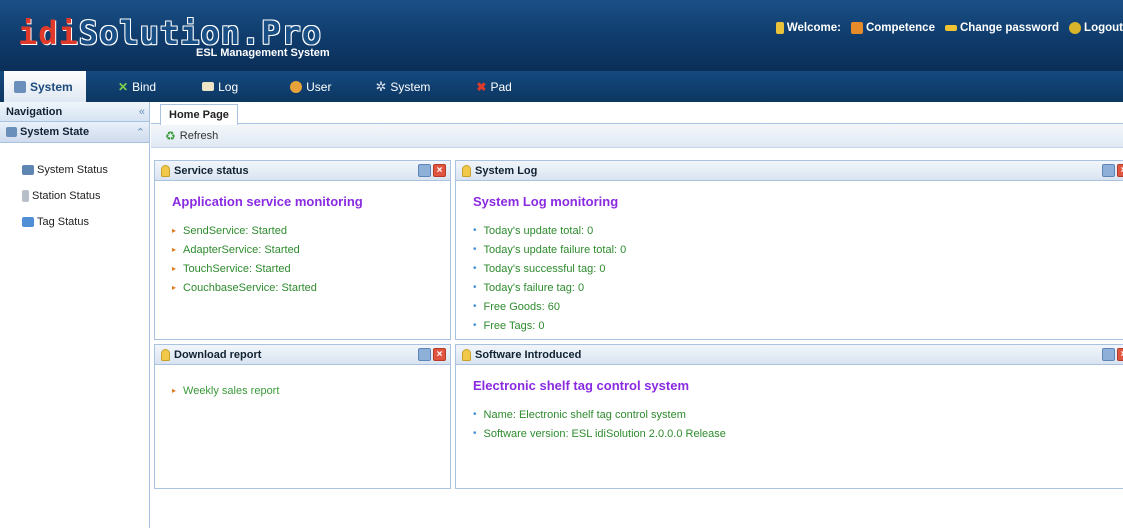 Image resolution: width=1123 pixels, height=528 pixels. Describe the element at coordinates (25, 196) in the screenshot. I see `station-icon` at that location.